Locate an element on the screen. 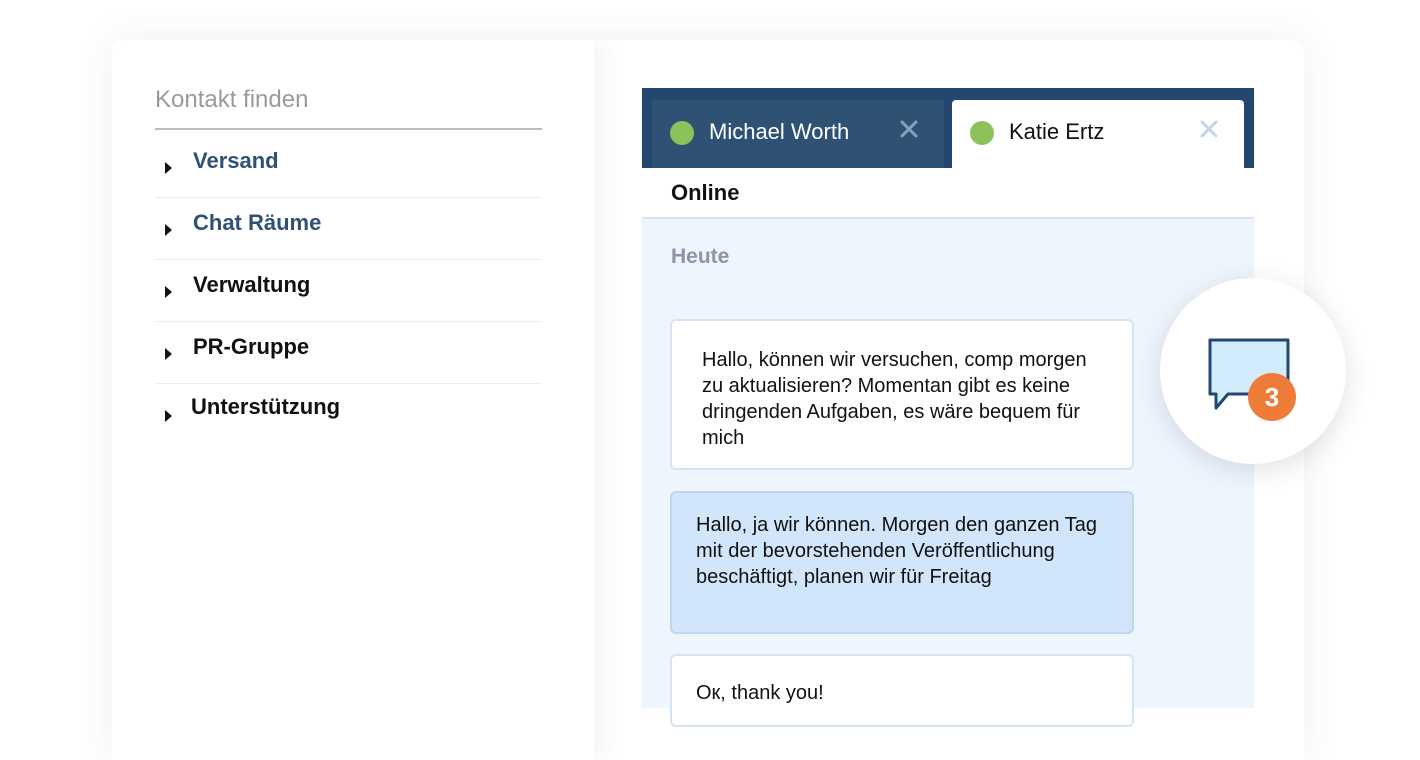 The height and width of the screenshot is (760, 1420). sidebar-item-versand: Versand is located at coordinates (348, 167).